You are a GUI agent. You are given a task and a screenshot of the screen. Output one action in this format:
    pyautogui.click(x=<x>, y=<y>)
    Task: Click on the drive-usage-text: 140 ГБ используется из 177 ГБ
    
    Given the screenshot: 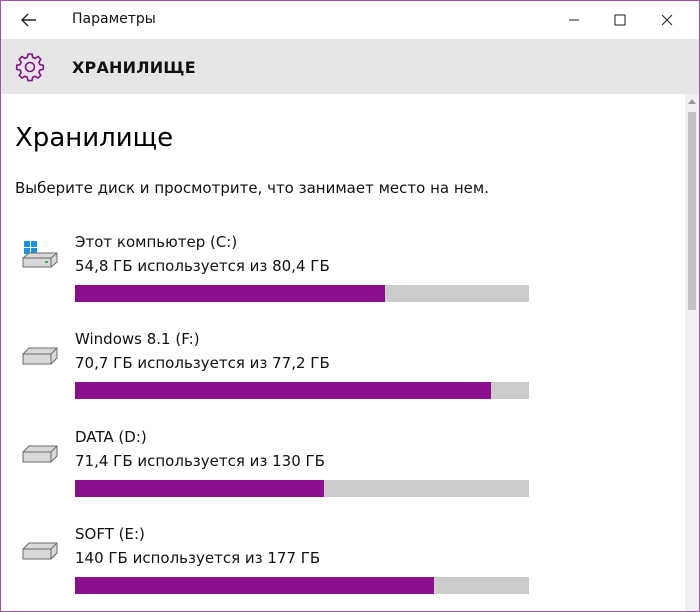 What is the action you would take?
    pyautogui.click(x=198, y=558)
    